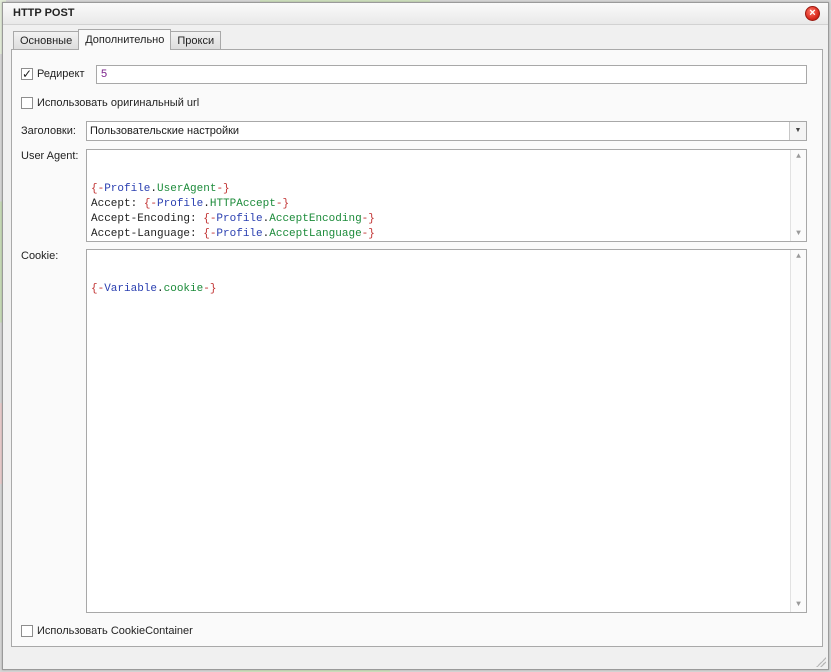 This screenshot has height=672, width=831. I want to click on redirect-label: Редирект, so click(61, 74).